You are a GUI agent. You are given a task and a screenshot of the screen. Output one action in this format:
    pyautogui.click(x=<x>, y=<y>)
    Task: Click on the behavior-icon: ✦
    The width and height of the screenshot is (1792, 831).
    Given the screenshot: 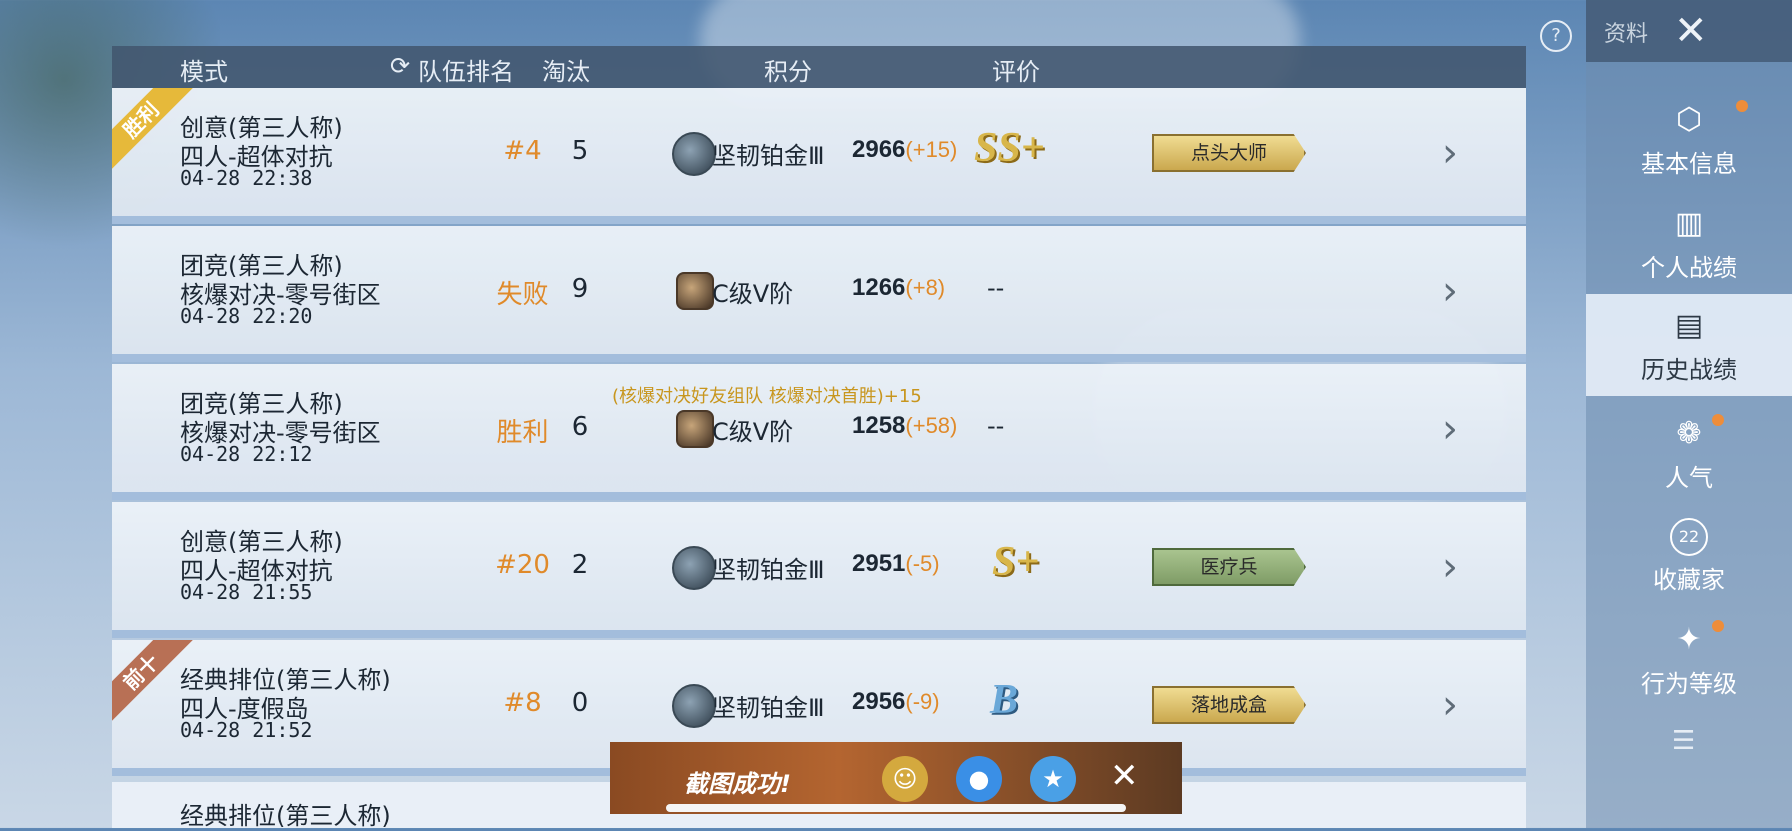 What is the action you would take?
    pyautogui.click(x=1689, y=639)
    